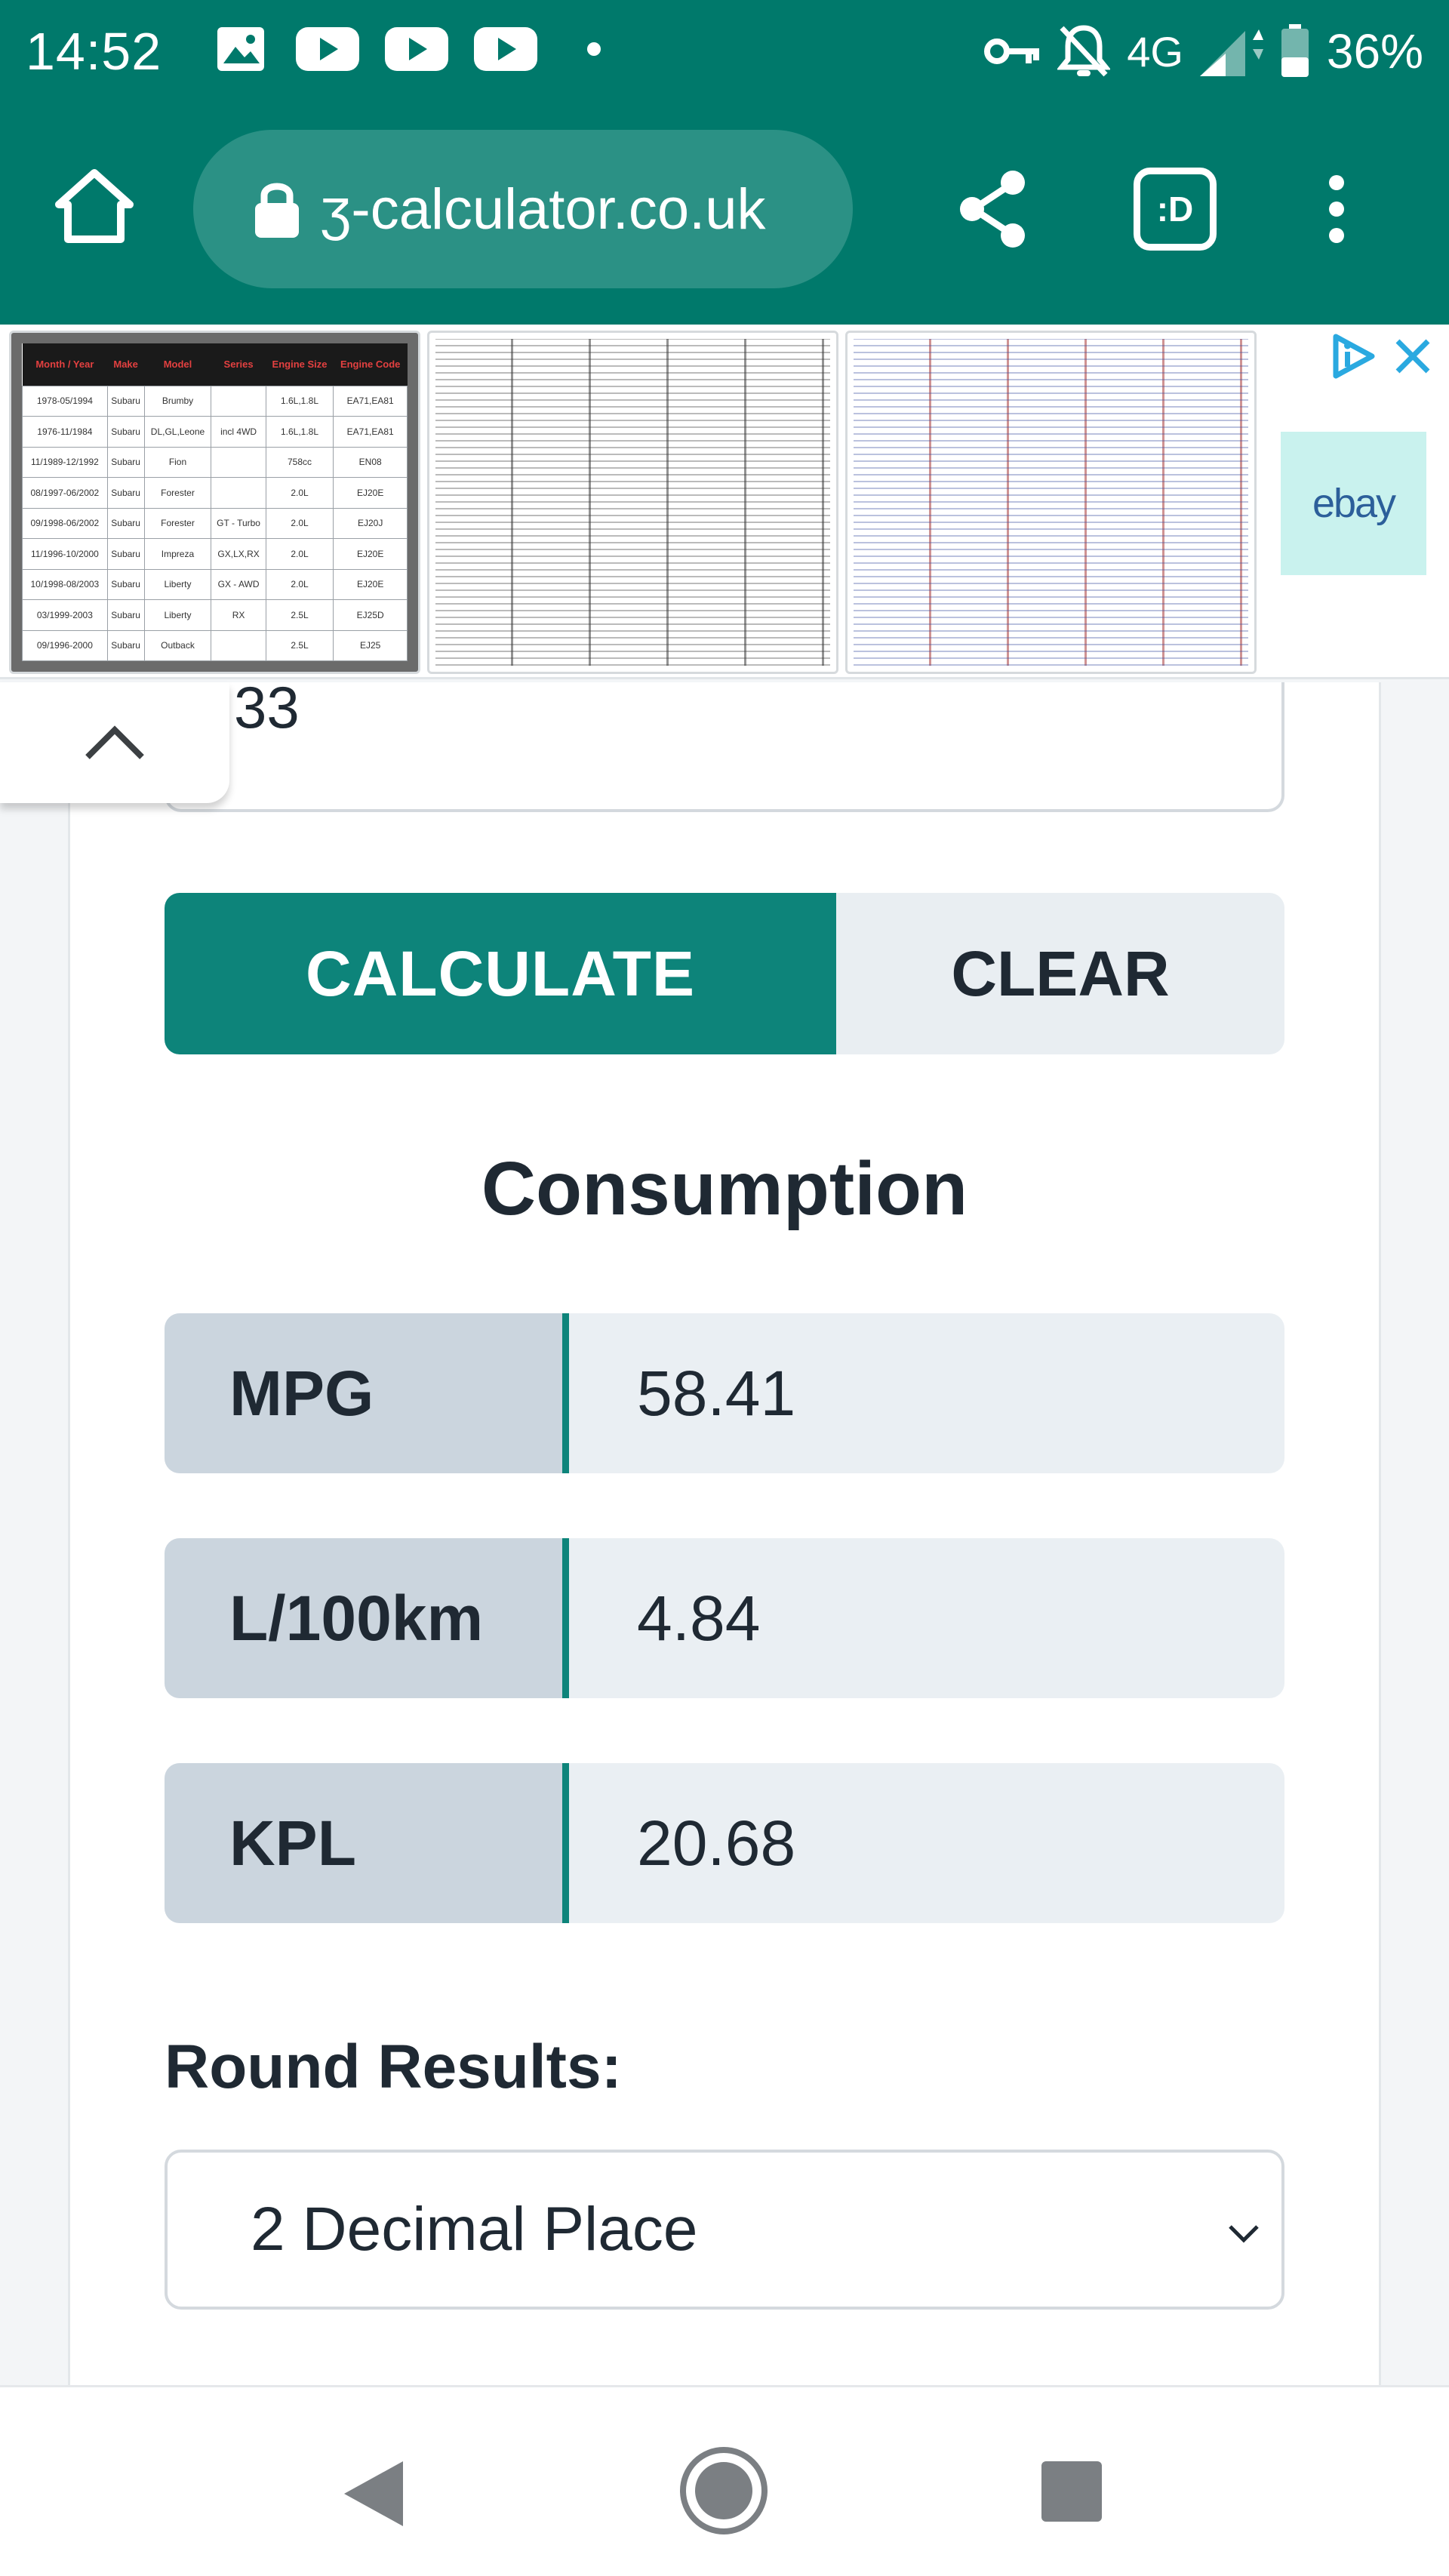  Describe the element at coordinates (716, 1843) in the screenshot. I see `result-value: 20.68` at that location.